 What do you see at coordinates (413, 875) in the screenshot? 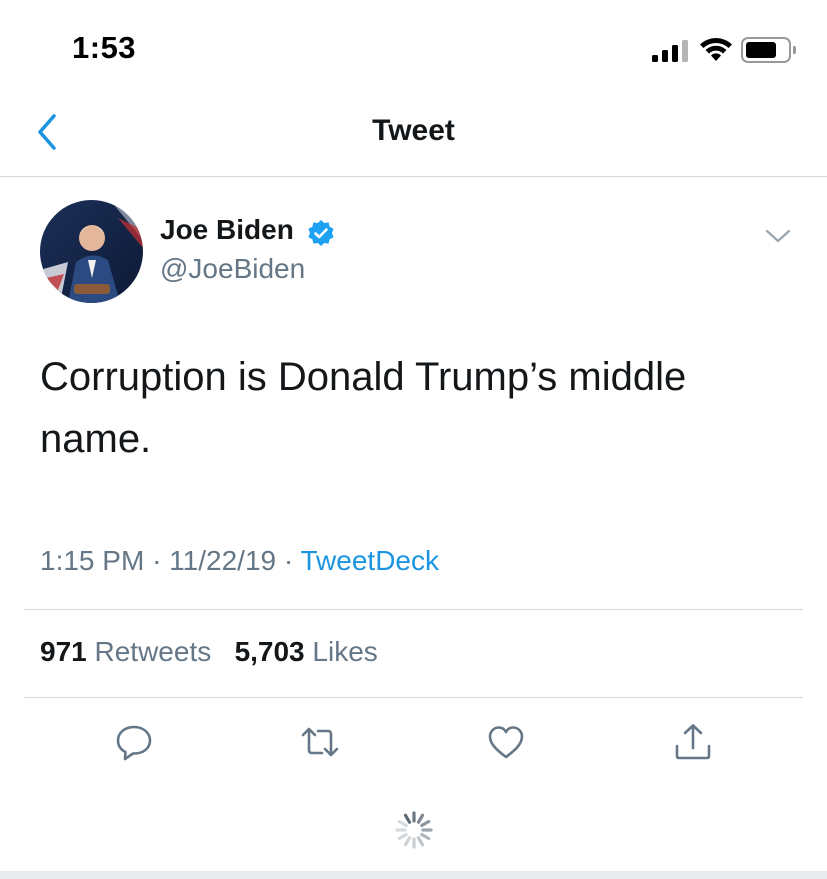
I see `bottom-strip` at bounding box center [413, 875].